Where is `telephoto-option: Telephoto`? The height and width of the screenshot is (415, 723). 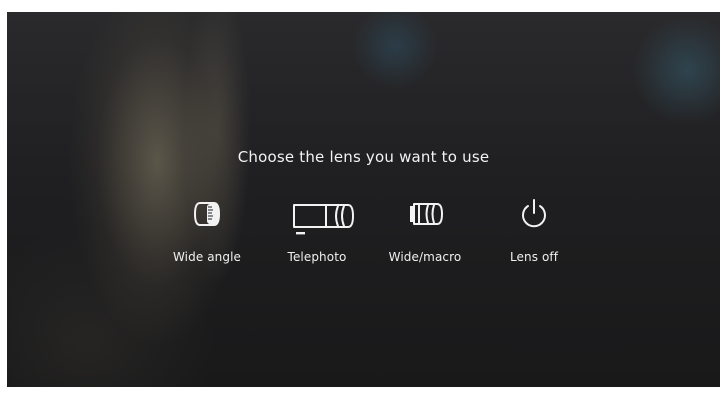 telephoto-option: Telephoto is located at coordinates (317, 228).